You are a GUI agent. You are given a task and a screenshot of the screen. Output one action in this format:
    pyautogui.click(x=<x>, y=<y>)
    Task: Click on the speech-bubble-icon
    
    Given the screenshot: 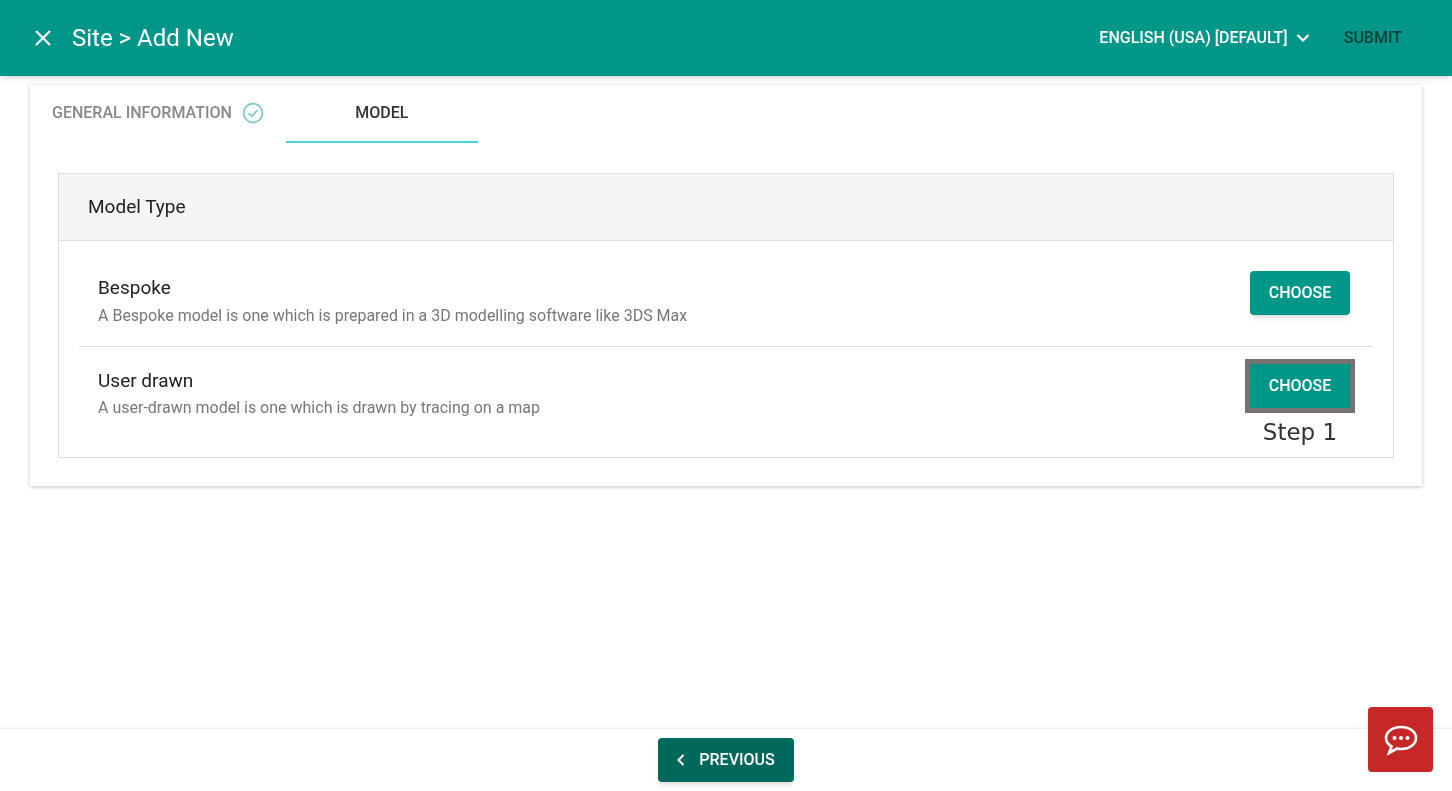 What is the action you would take?
    pyautogui.click(x=1400, y=739)
    